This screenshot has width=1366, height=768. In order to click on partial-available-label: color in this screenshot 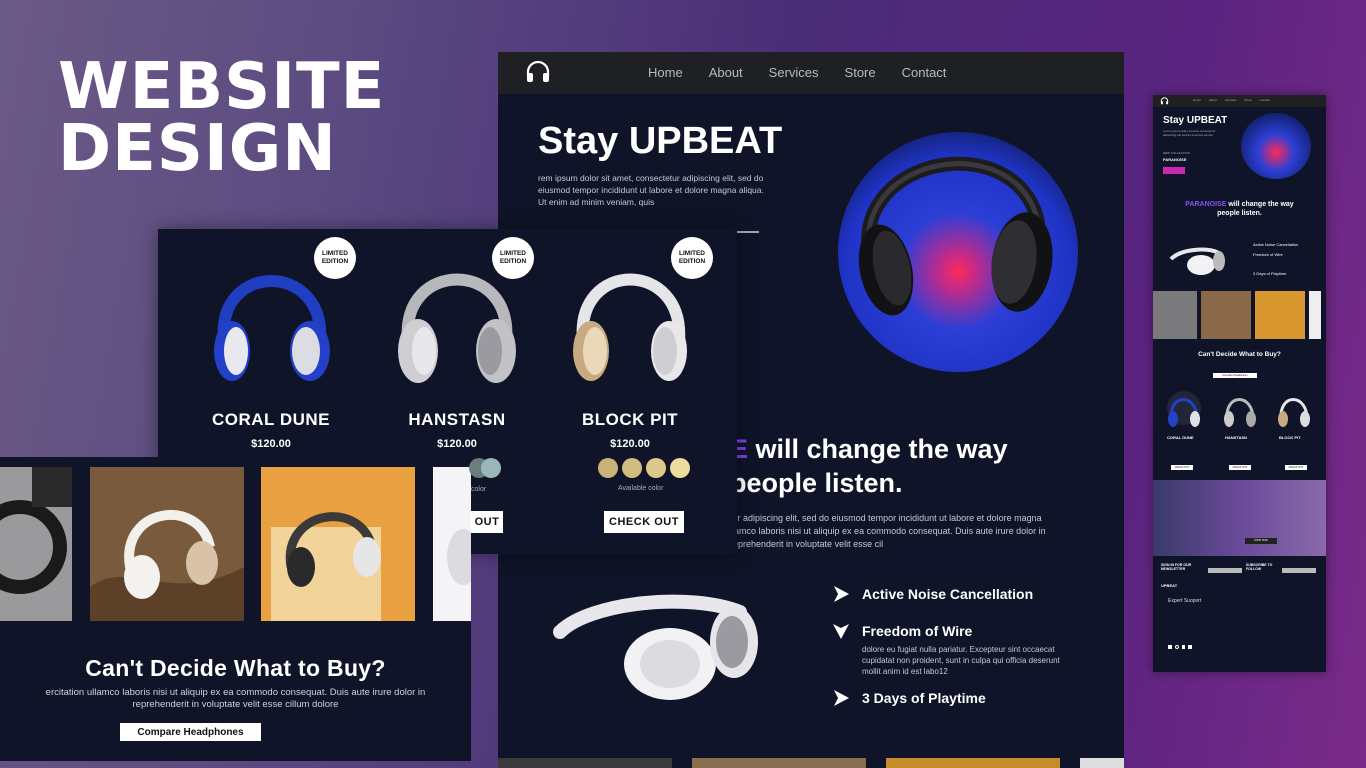, I will do `click(479, 489)`.